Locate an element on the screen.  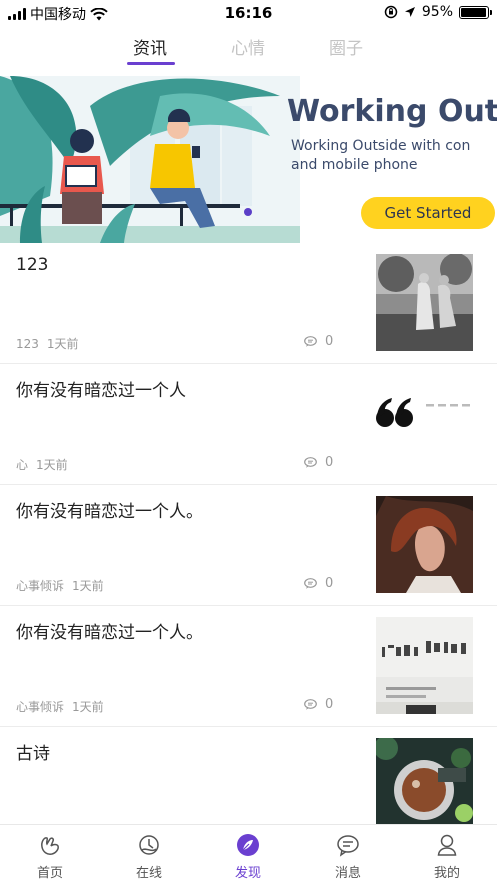
feed-item-meta: 心 1天前 is located at coordinates (42, 464).